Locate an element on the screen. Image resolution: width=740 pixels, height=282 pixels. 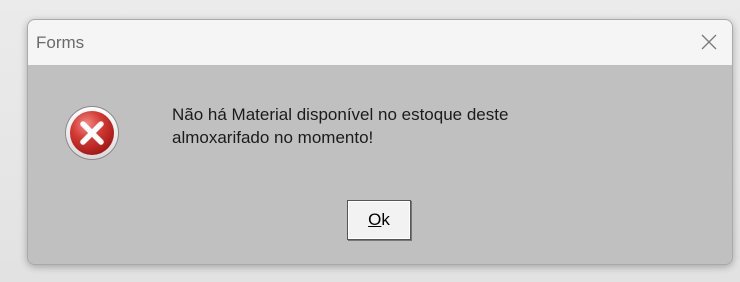
error-icon is located at coordinates (92, 133).